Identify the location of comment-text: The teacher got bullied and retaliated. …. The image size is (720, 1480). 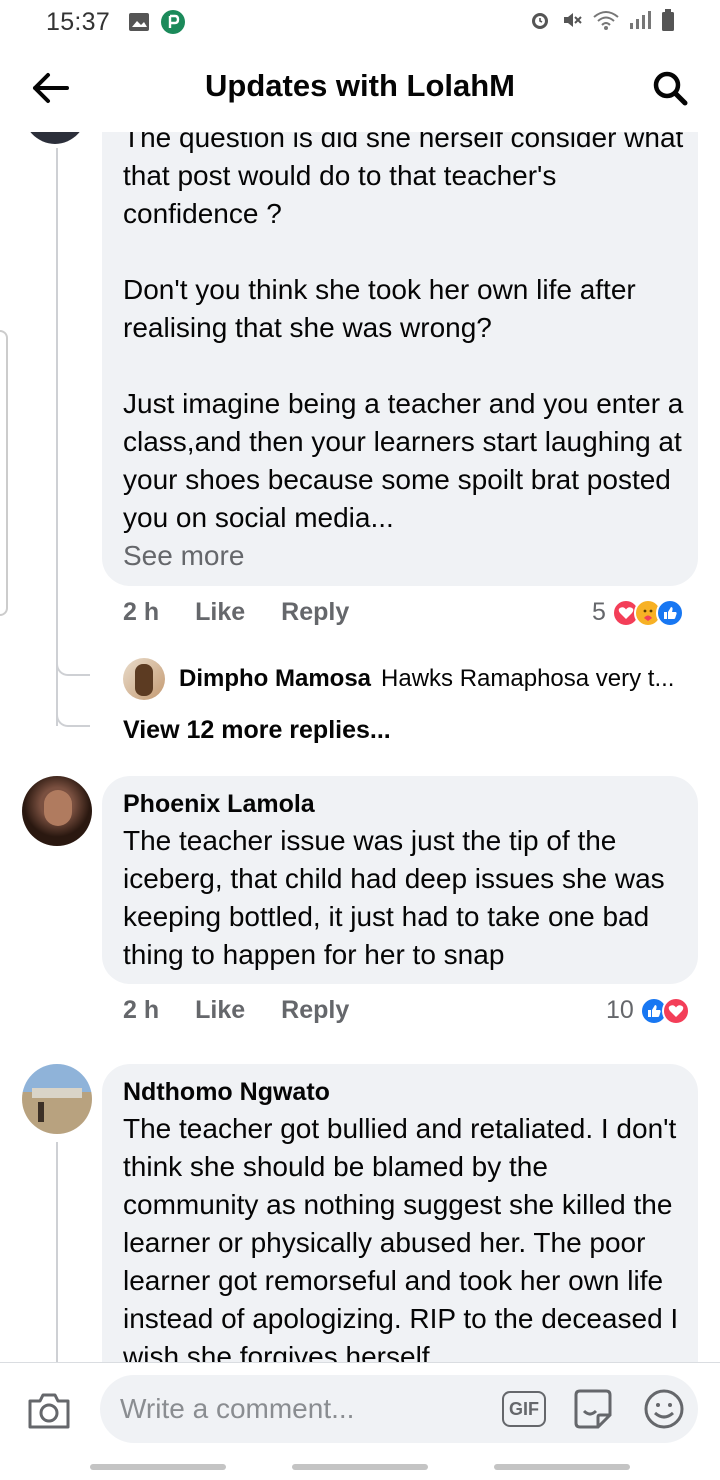
(404, 1237).